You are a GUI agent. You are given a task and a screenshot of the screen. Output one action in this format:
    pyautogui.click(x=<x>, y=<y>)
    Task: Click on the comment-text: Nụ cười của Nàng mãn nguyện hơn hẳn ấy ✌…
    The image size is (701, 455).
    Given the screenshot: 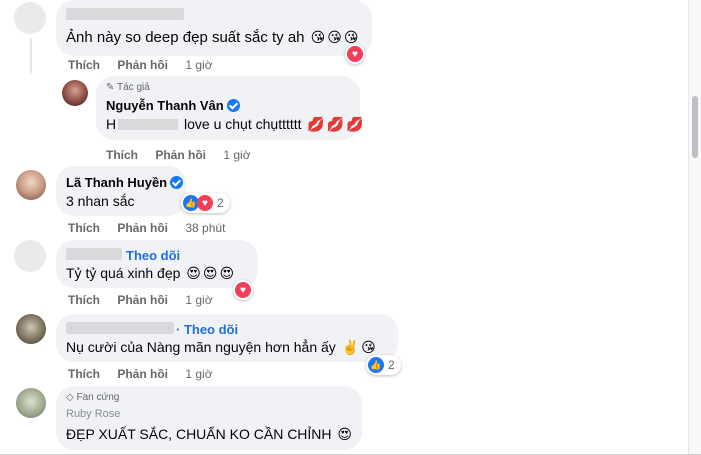 What is the action you would take?
    pyautogui.click(x=221, y=347)
    